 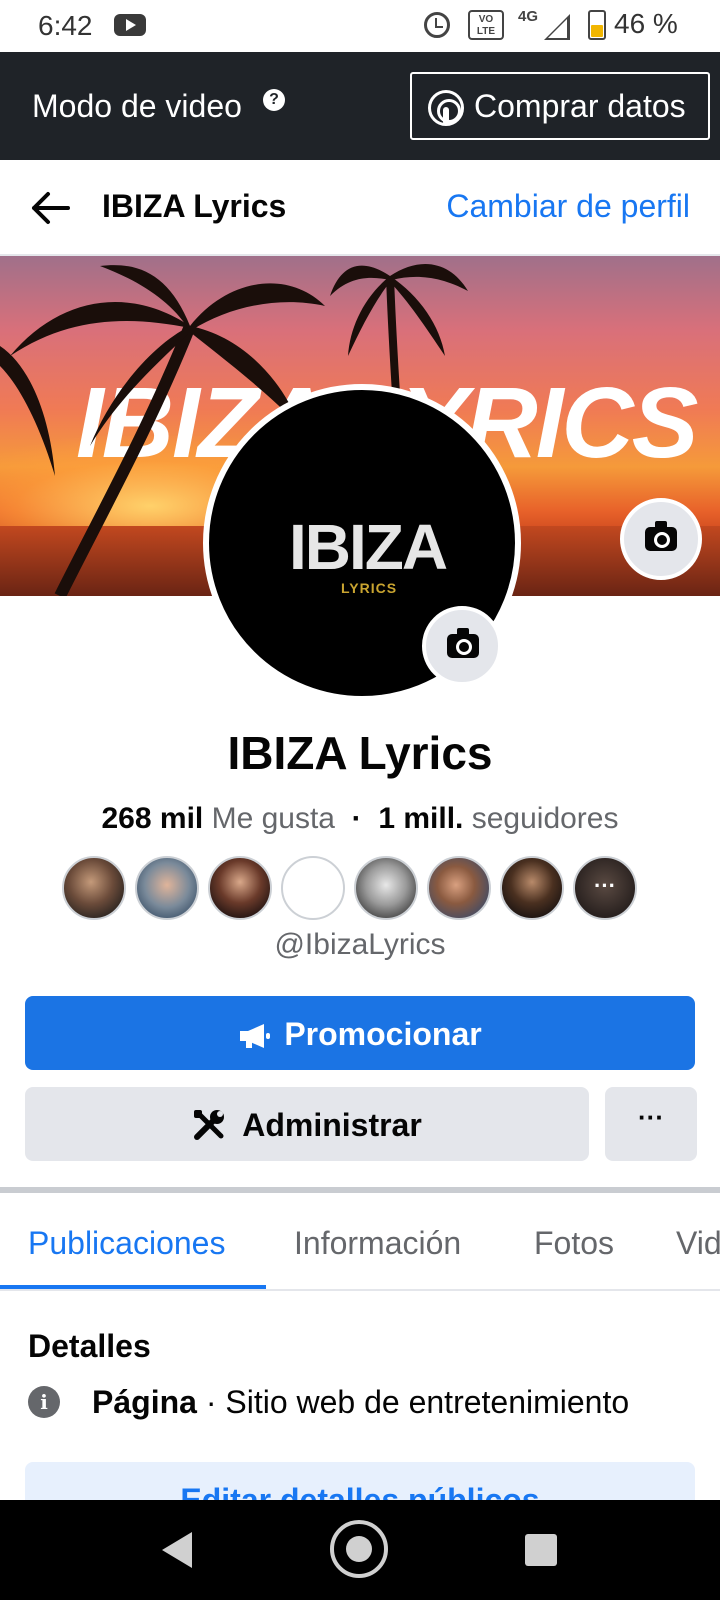 What do you see at coordinates (360, 944) in the screenshot?
I see `page-handle: @IbizaLyrics` at bounding box center [360, 944].